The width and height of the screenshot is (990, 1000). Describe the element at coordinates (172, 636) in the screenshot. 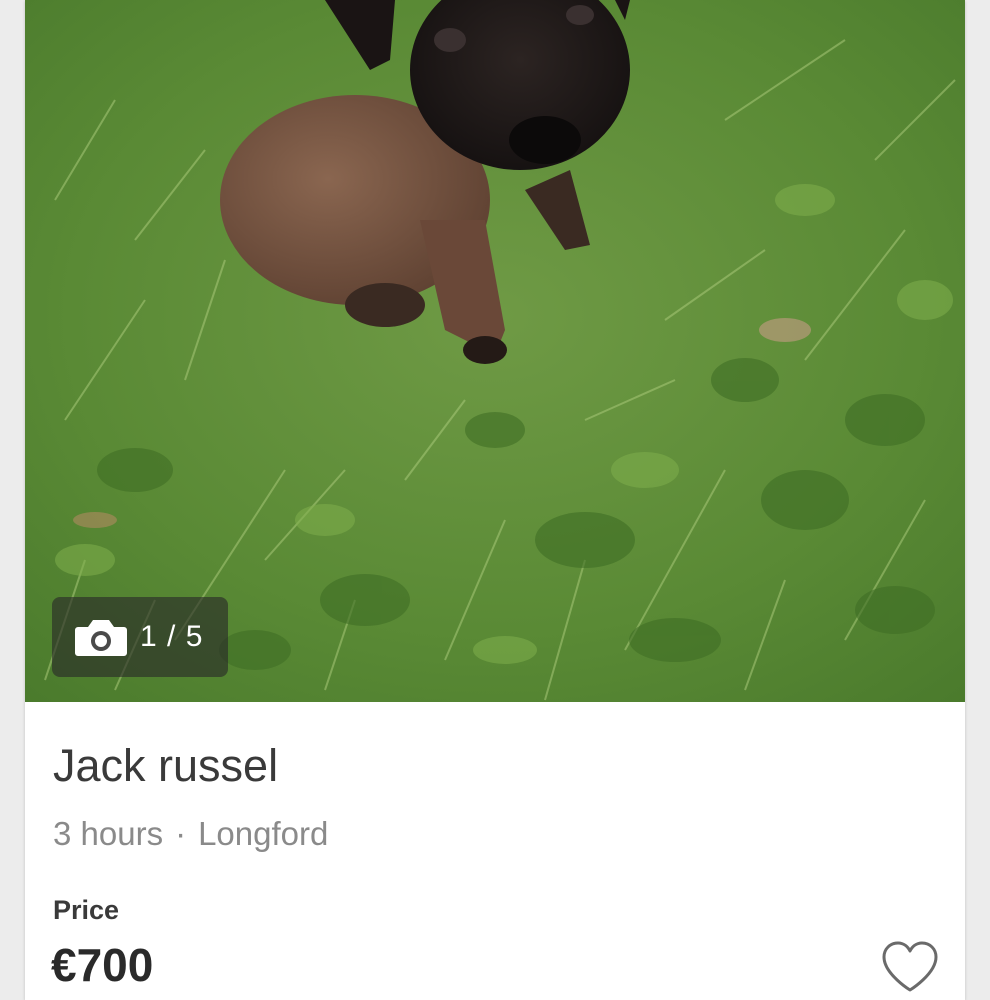

I see `photo-counter-text: 1 / 5` at that location.